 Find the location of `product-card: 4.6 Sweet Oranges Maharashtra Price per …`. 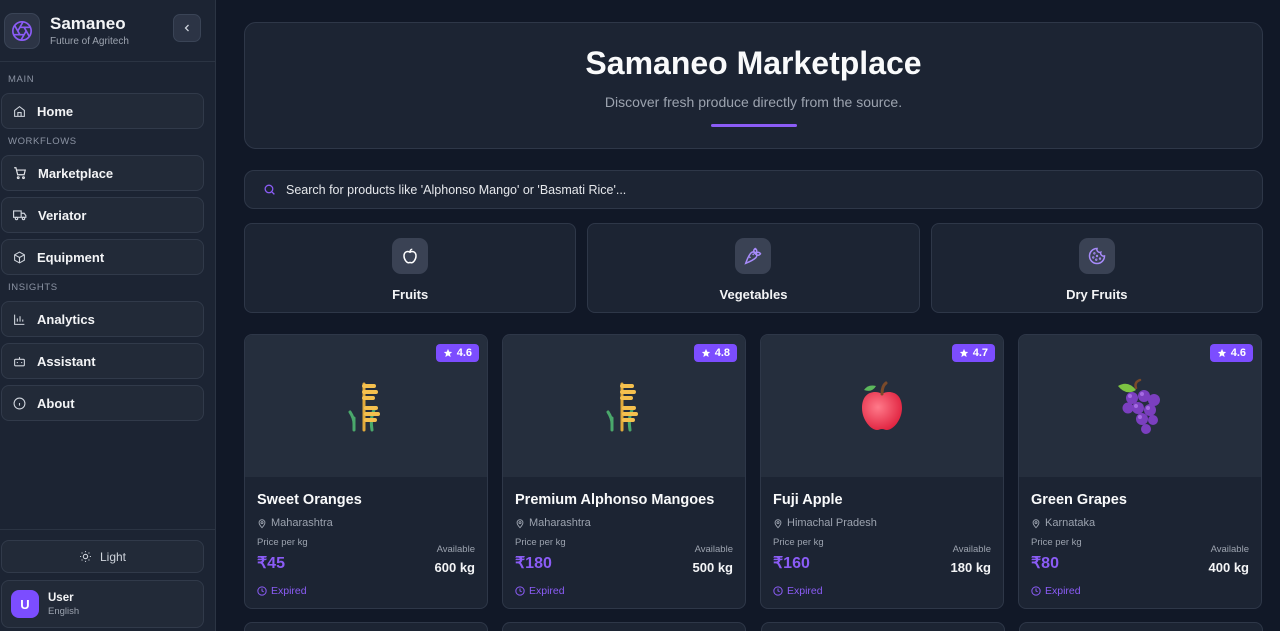

product-card: 4.6 Sweet Oranges Maharashtra Price per … is located at coordinates (366, 471).